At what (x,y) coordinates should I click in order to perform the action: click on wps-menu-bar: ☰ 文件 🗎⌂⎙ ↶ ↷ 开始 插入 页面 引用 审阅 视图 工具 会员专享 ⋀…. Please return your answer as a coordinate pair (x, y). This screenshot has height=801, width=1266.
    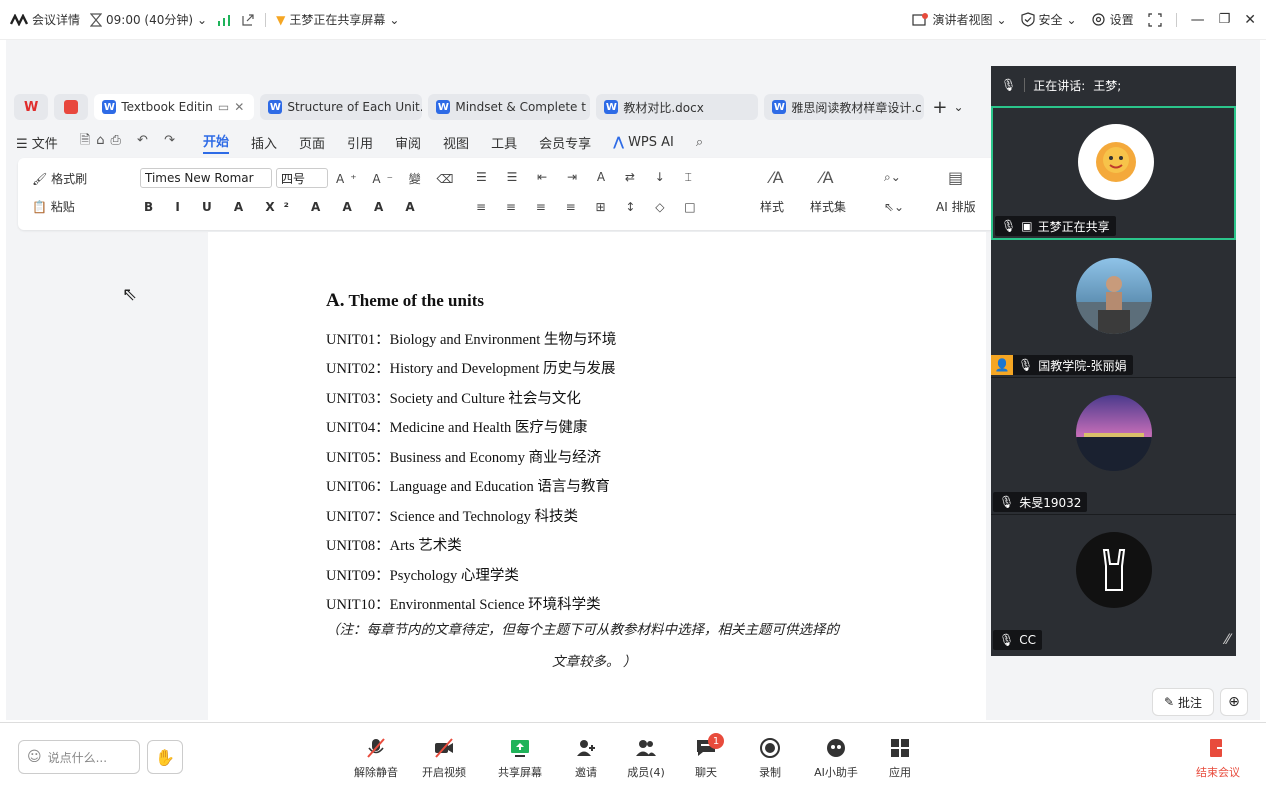
    Looking at the image, I should click on (501, 142).